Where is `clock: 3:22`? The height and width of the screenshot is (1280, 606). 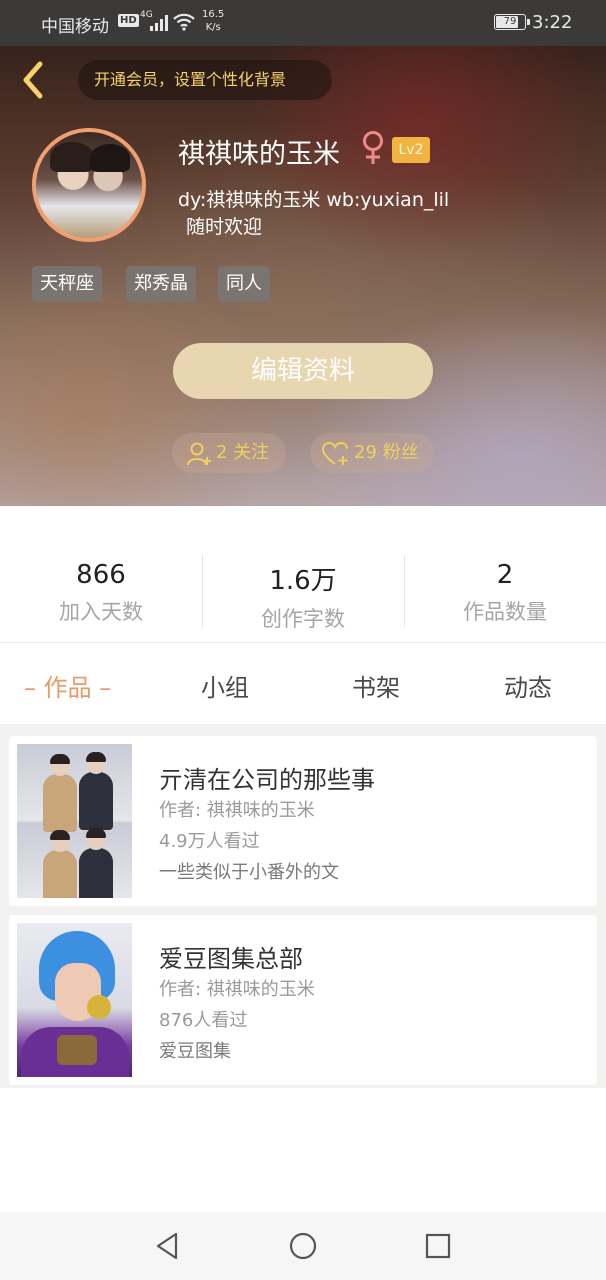
clock: 3:22 is located at coordinates (552, 22).